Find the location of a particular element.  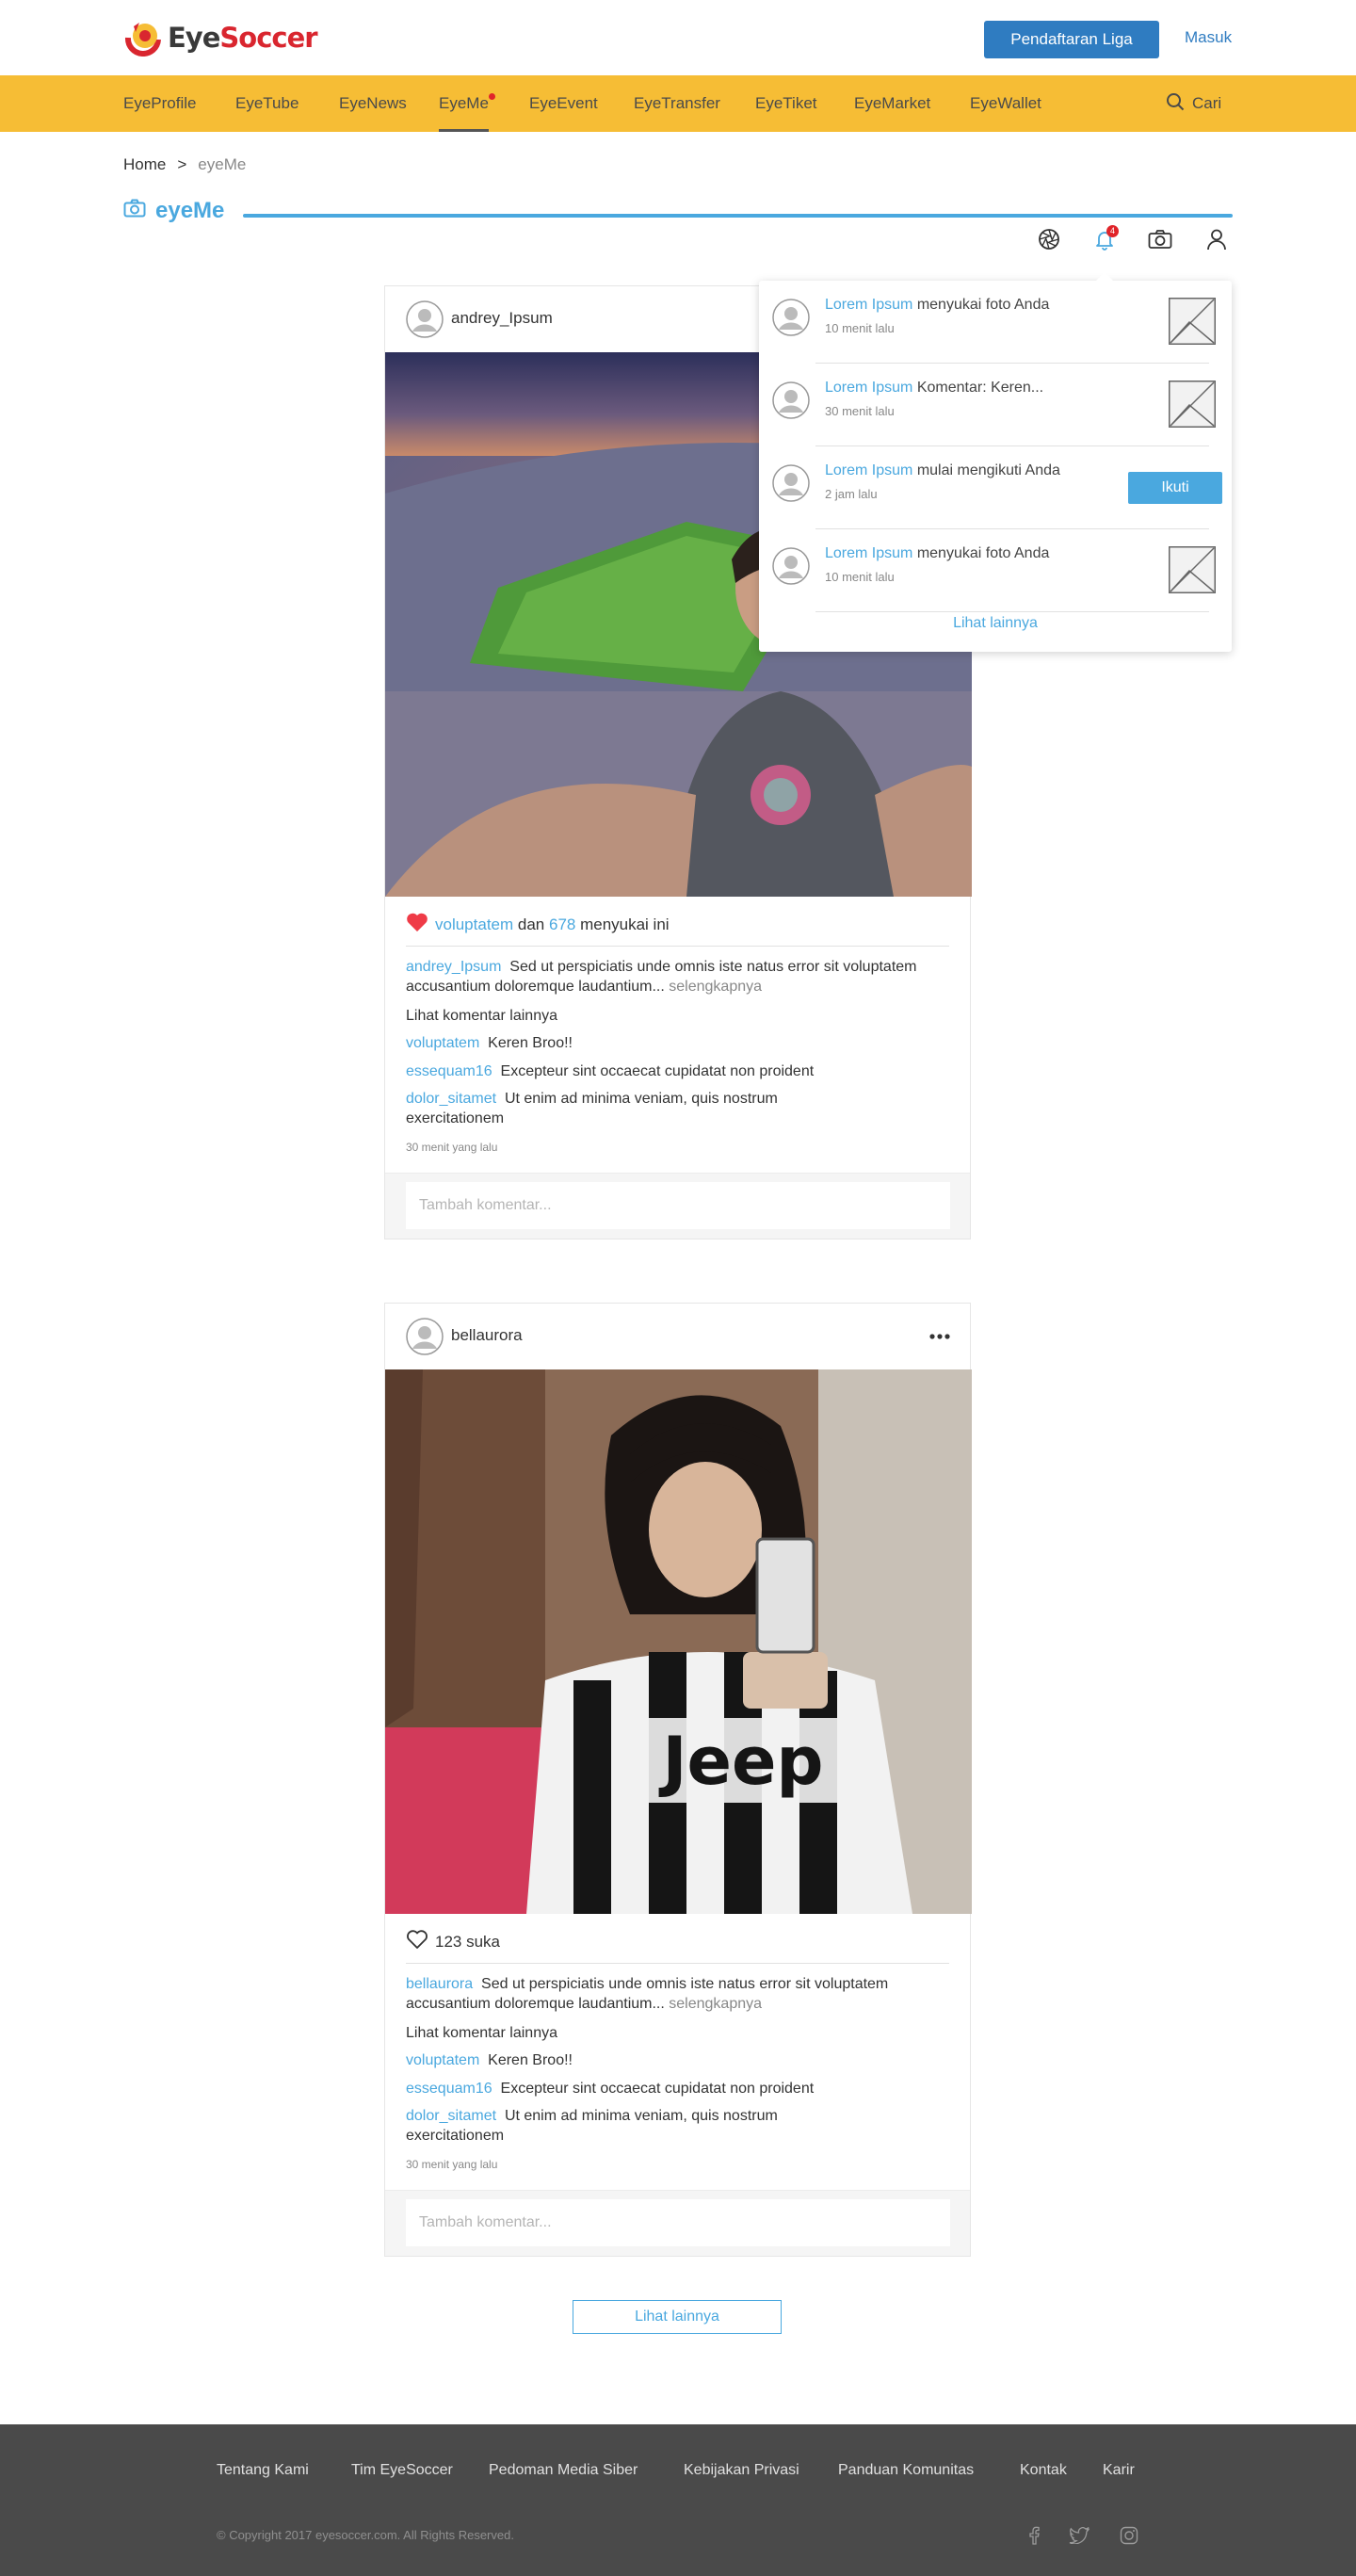

upload-photo-button is located at coordinates (1160, 241).